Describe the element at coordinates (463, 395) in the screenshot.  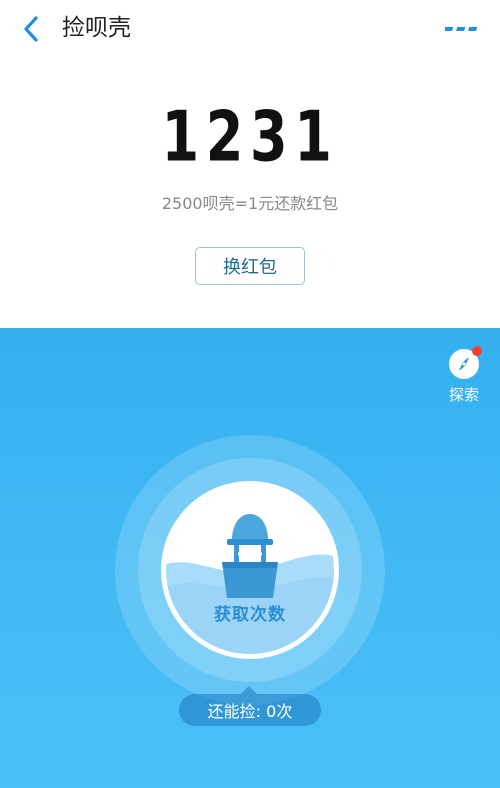
I see `explore-label: 探索` at that location.